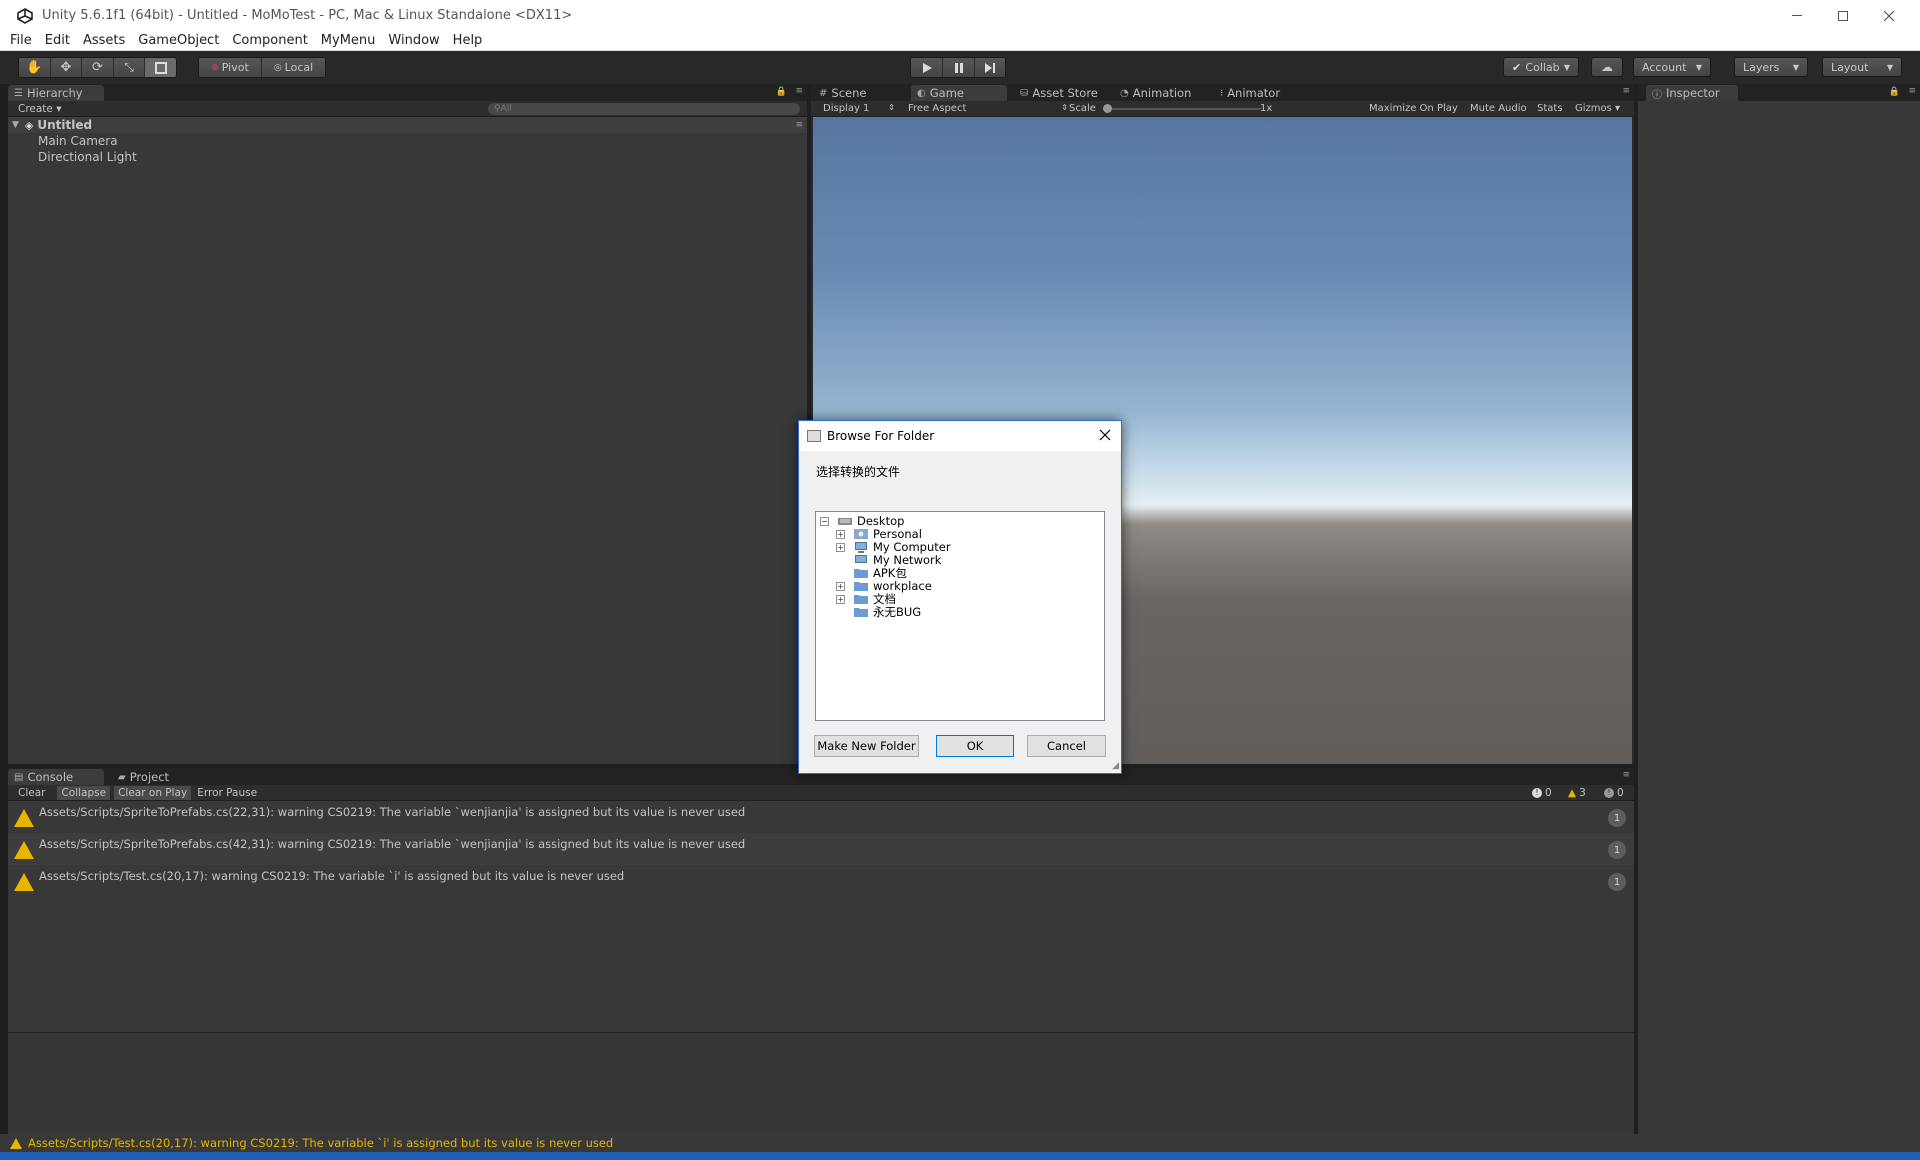 This screenshot has height=1160, width=1920. I want to click on scale-slider, so click(1182, 108).